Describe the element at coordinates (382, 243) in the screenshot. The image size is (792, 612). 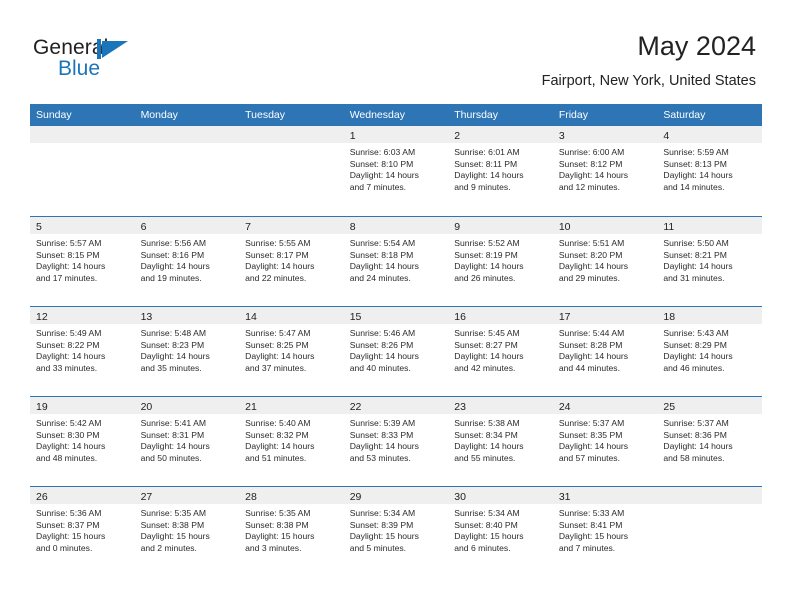
I see `day-detail-line: Sunrise: 5:54 AM` at that location.